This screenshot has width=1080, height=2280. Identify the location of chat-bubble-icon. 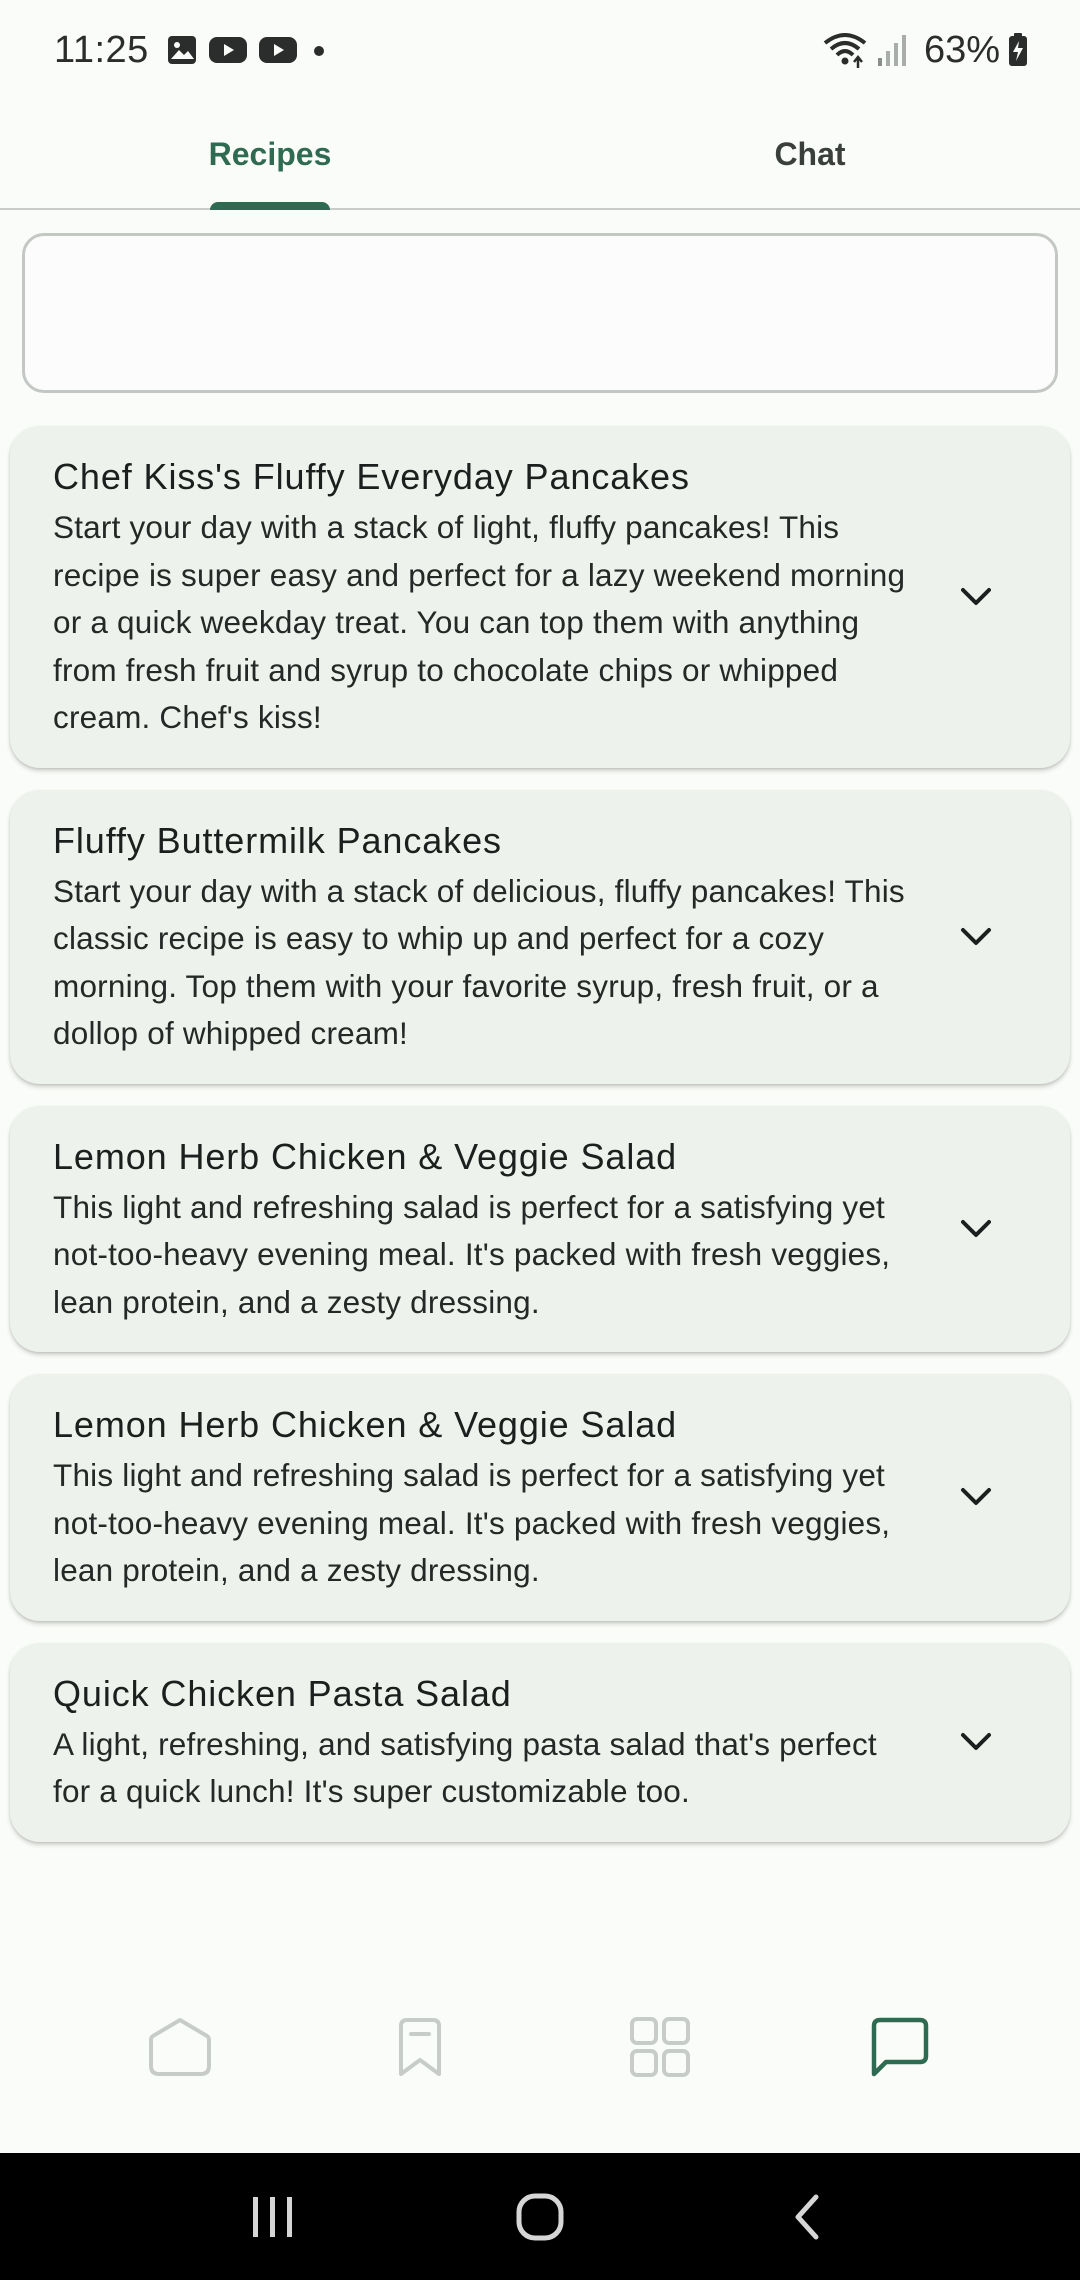
(900, 2046).